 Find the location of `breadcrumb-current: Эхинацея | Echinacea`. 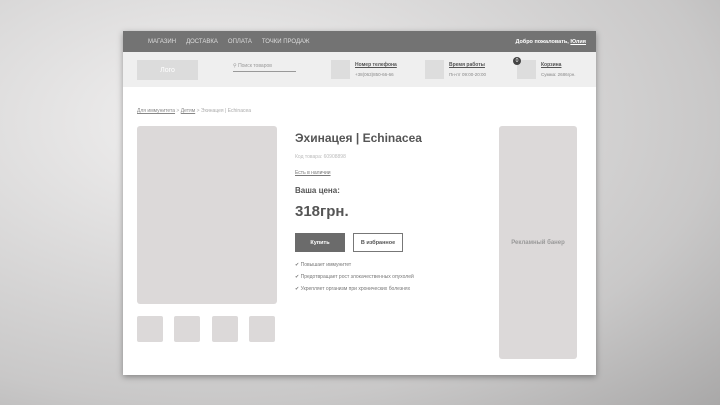

breadcrumb-current: Эхинацея | Echinacea is located at coordinates (226, 111).